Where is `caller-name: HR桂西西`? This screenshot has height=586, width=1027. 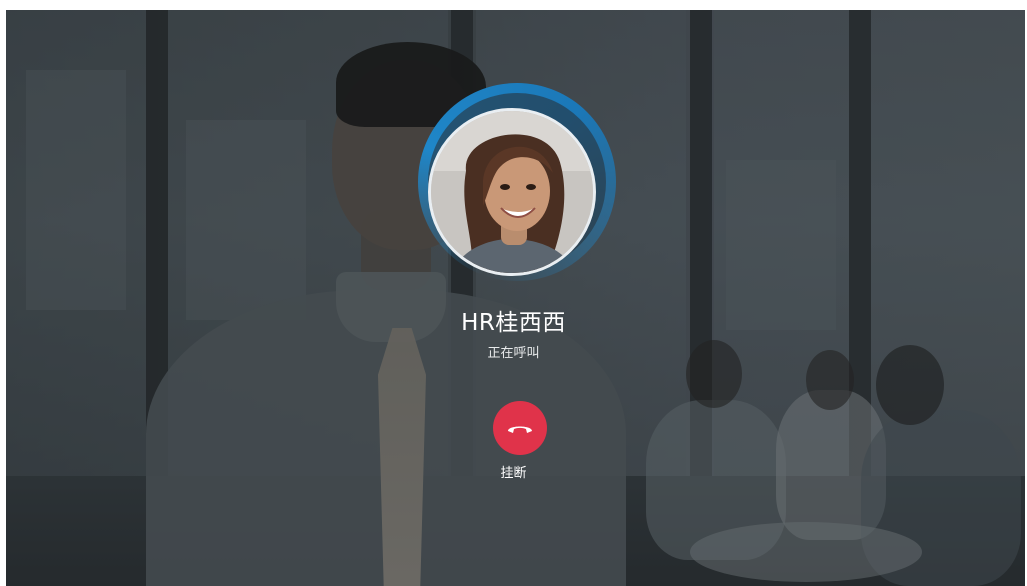
caller-name: HR桂西西 is located at coordinates (513, 323).